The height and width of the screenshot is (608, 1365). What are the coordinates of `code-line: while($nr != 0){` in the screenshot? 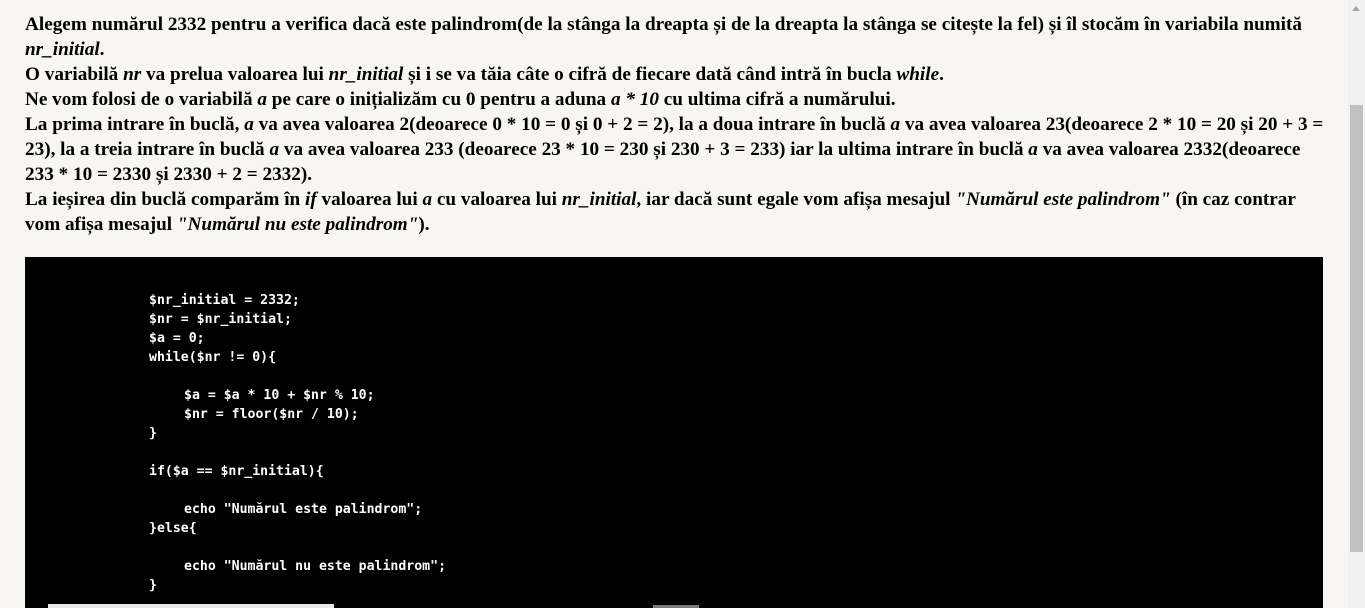 It's located at (213, 357).